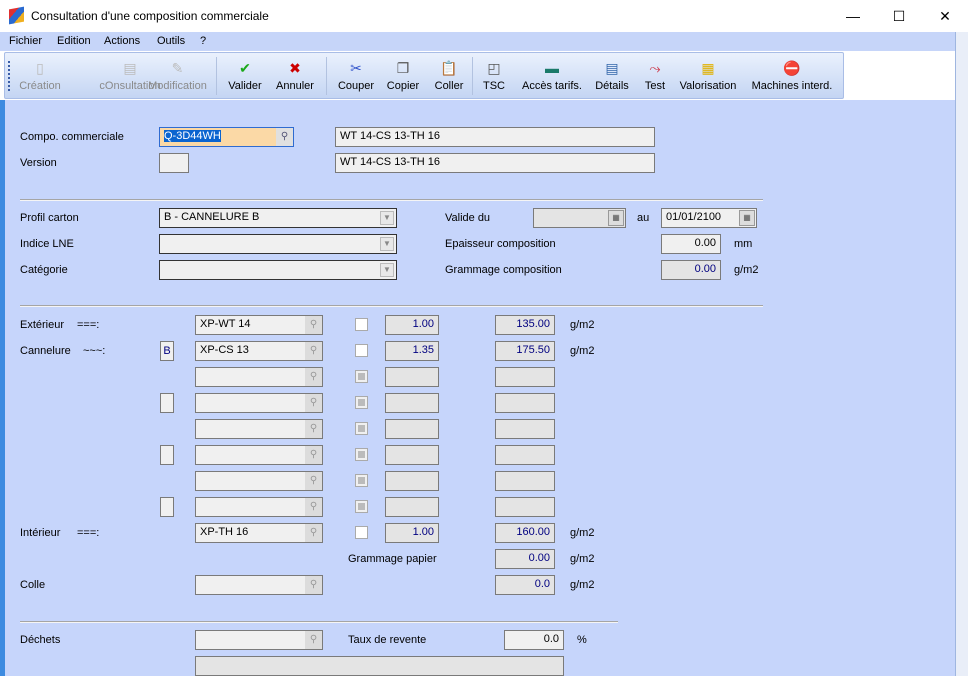  I want to click on epaisseur-input: 0.00, so click(691, 244).